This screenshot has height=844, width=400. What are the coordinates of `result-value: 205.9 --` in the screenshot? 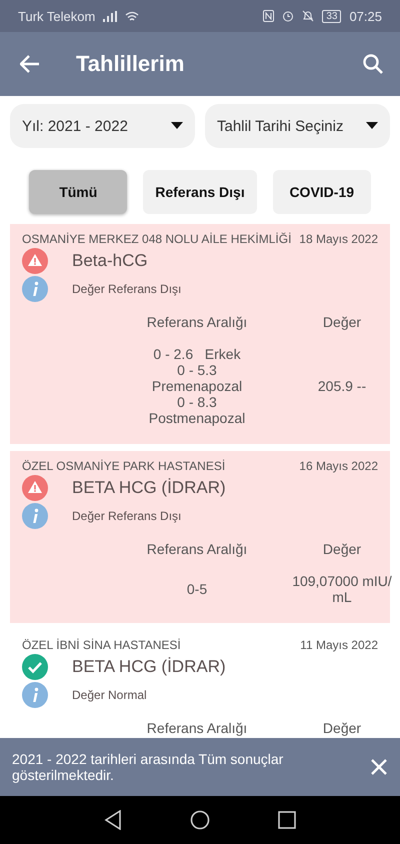 It's located at (342, 386).